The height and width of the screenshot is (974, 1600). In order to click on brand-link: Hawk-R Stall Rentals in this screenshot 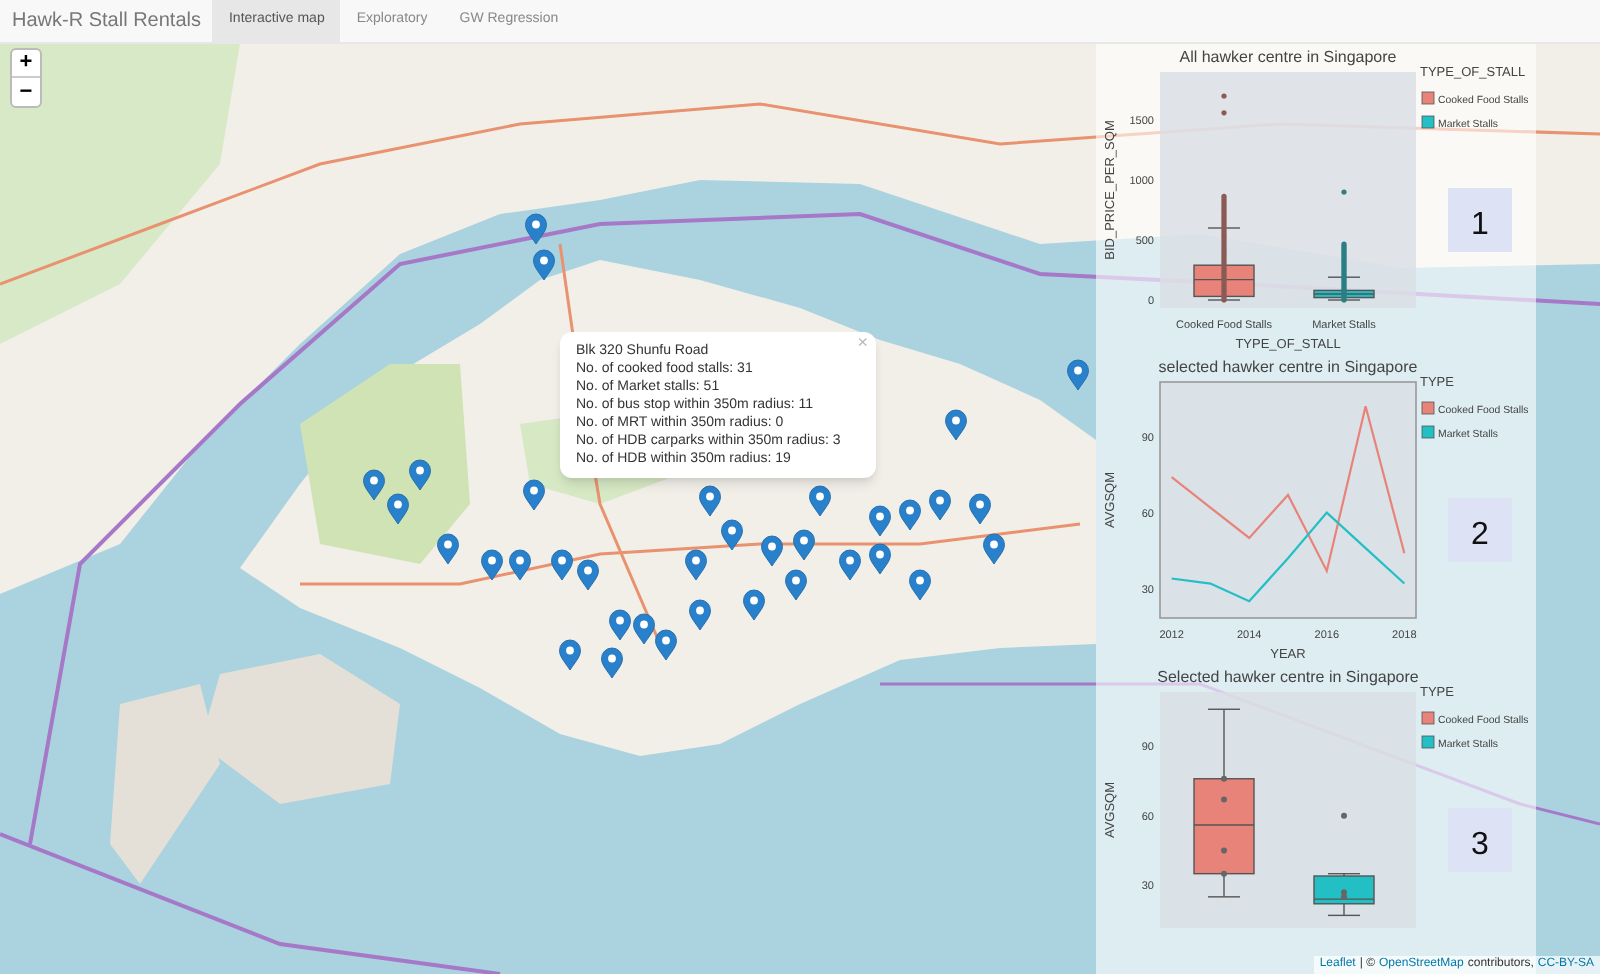, I will do `click(106, 21)`.